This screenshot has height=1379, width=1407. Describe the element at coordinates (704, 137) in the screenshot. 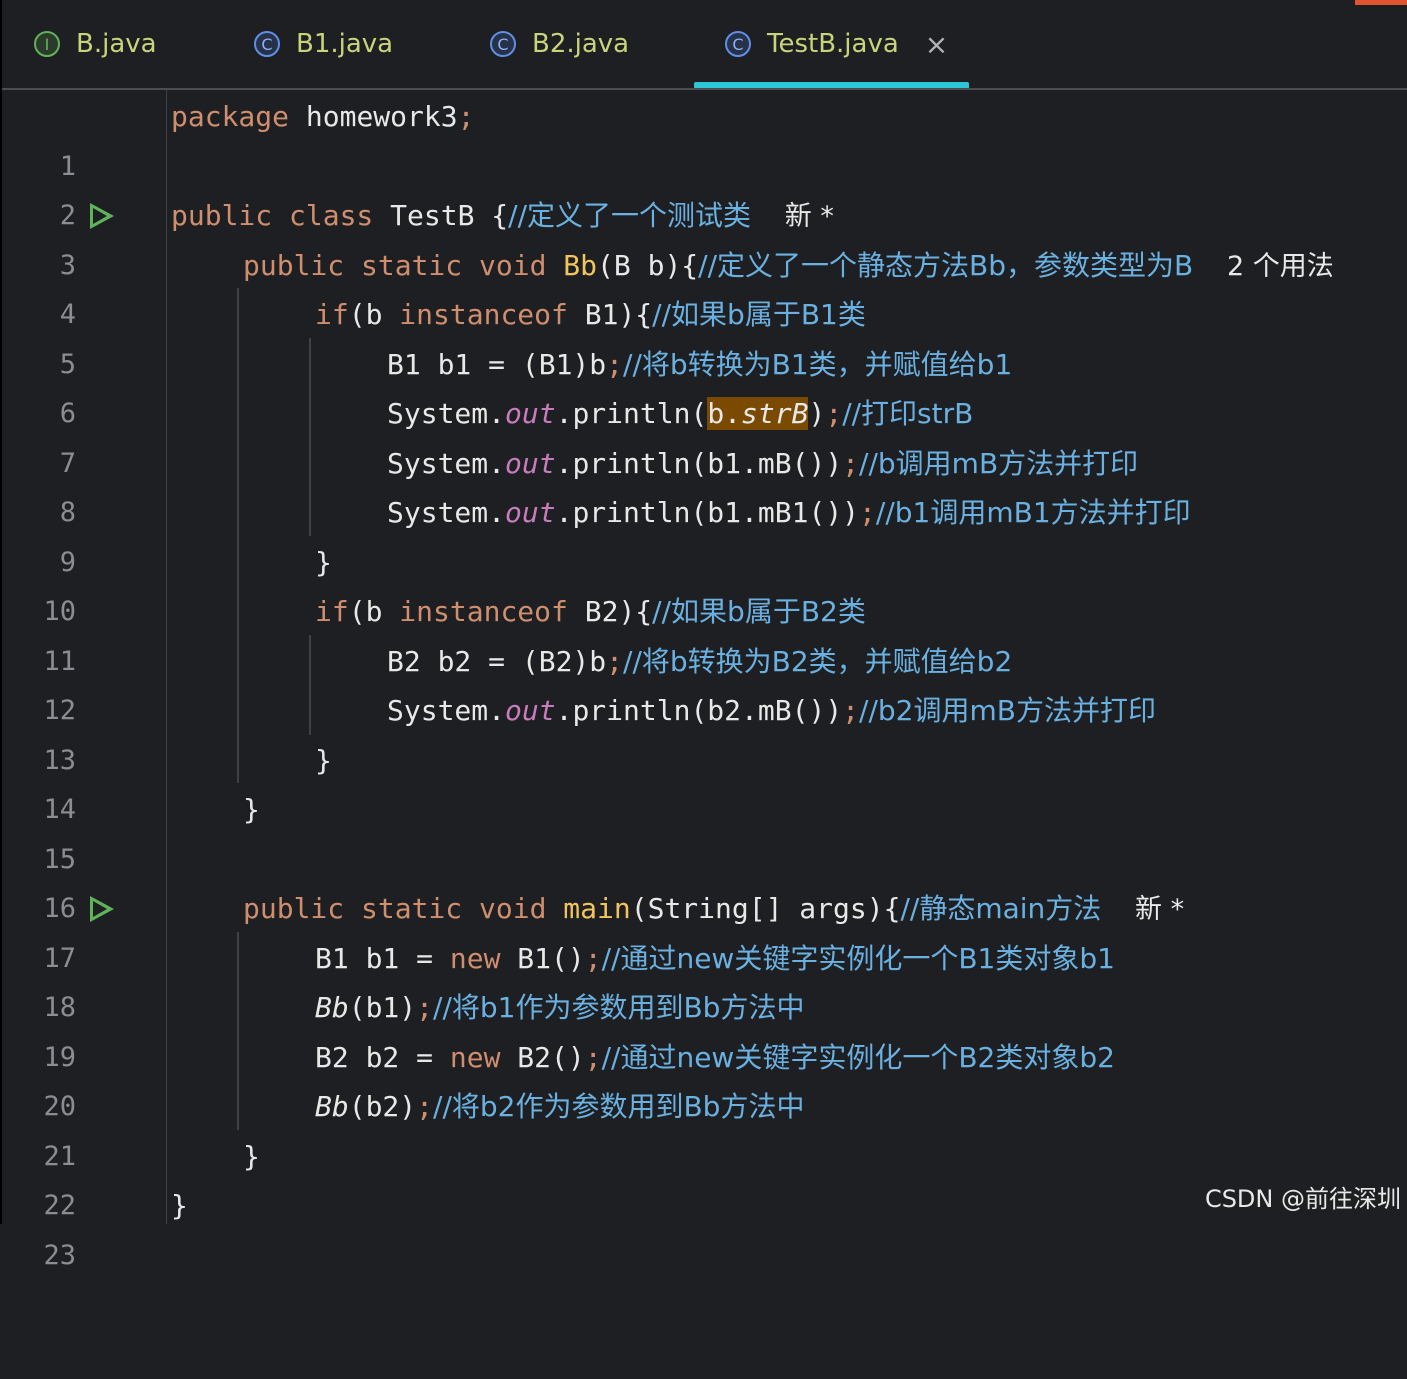

I see `code-line: 1 package homework3;` at that location.